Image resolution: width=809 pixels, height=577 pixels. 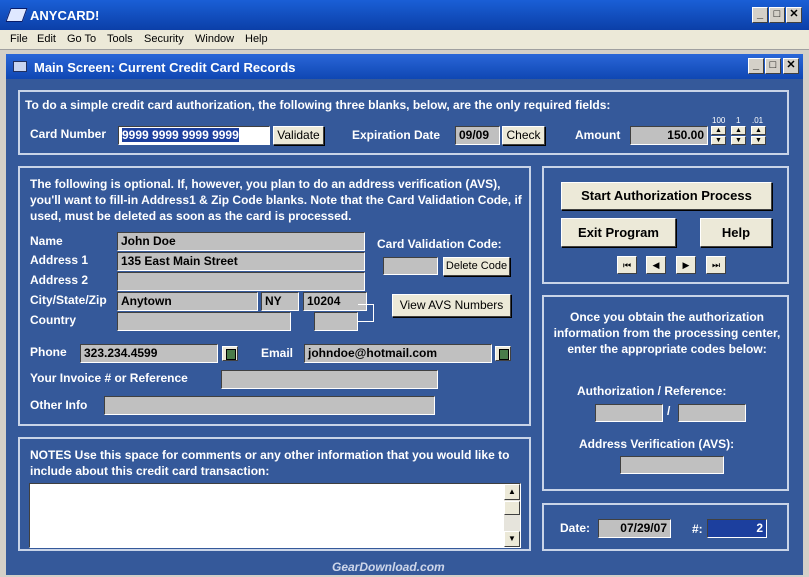 What do you see at coordinates (503, 353) in the screenshot?
I see `email-notepad-icon` at bounding box center [503, 353].